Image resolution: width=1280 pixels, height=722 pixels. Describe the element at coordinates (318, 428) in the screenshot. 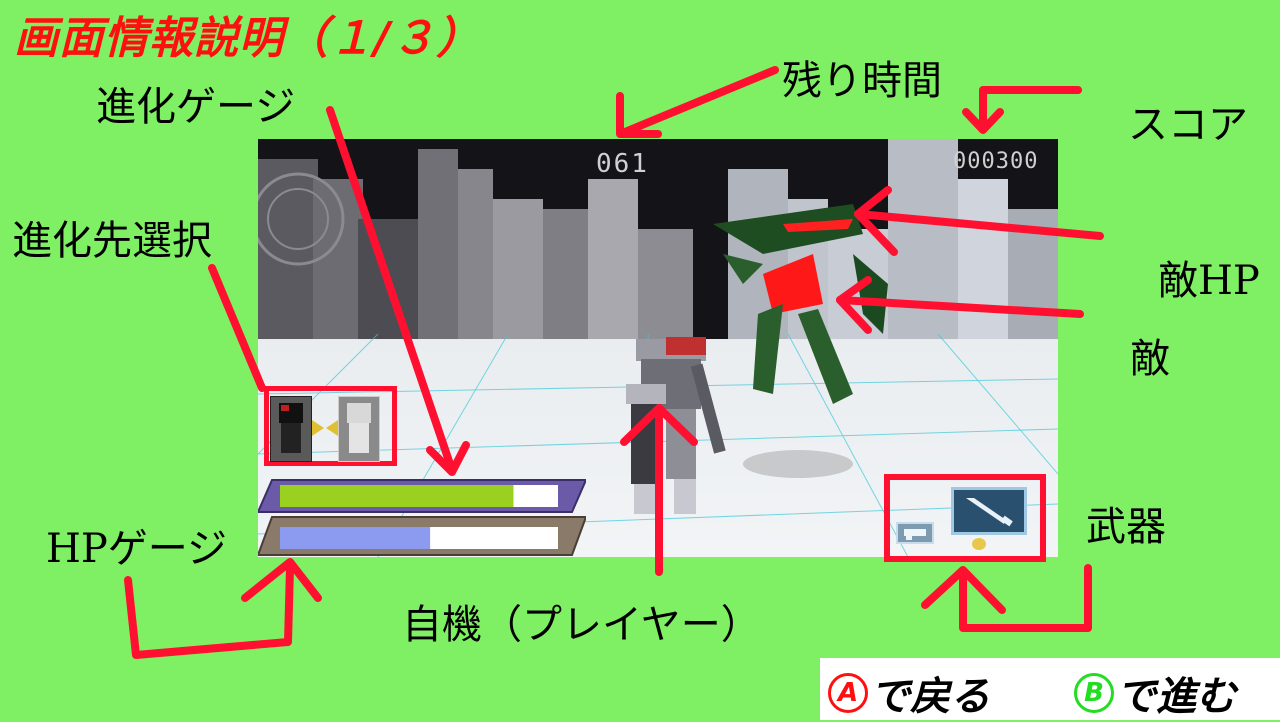

I see `evolution-arrow-icon` at that location.